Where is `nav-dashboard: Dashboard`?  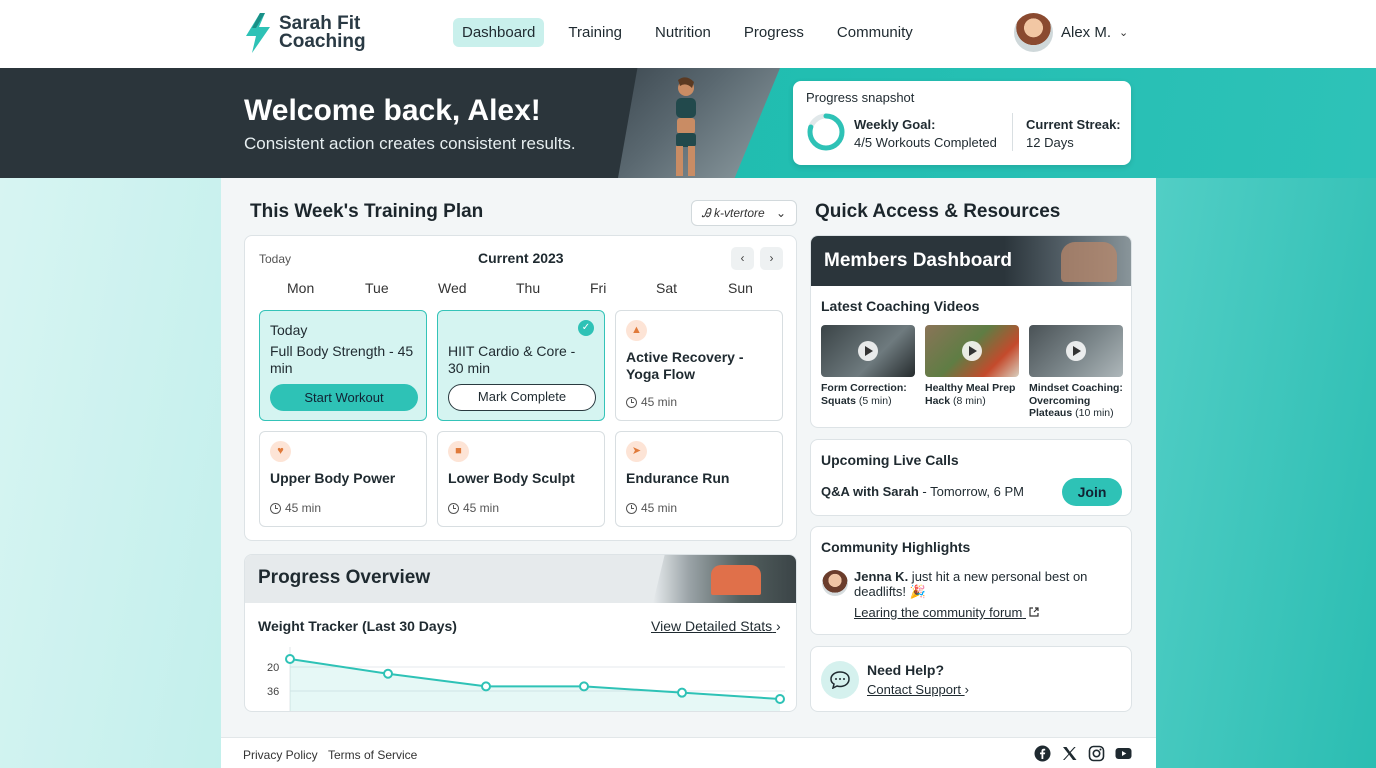
nav-dashboard: Dashboard is located at coordinates (499, 32).